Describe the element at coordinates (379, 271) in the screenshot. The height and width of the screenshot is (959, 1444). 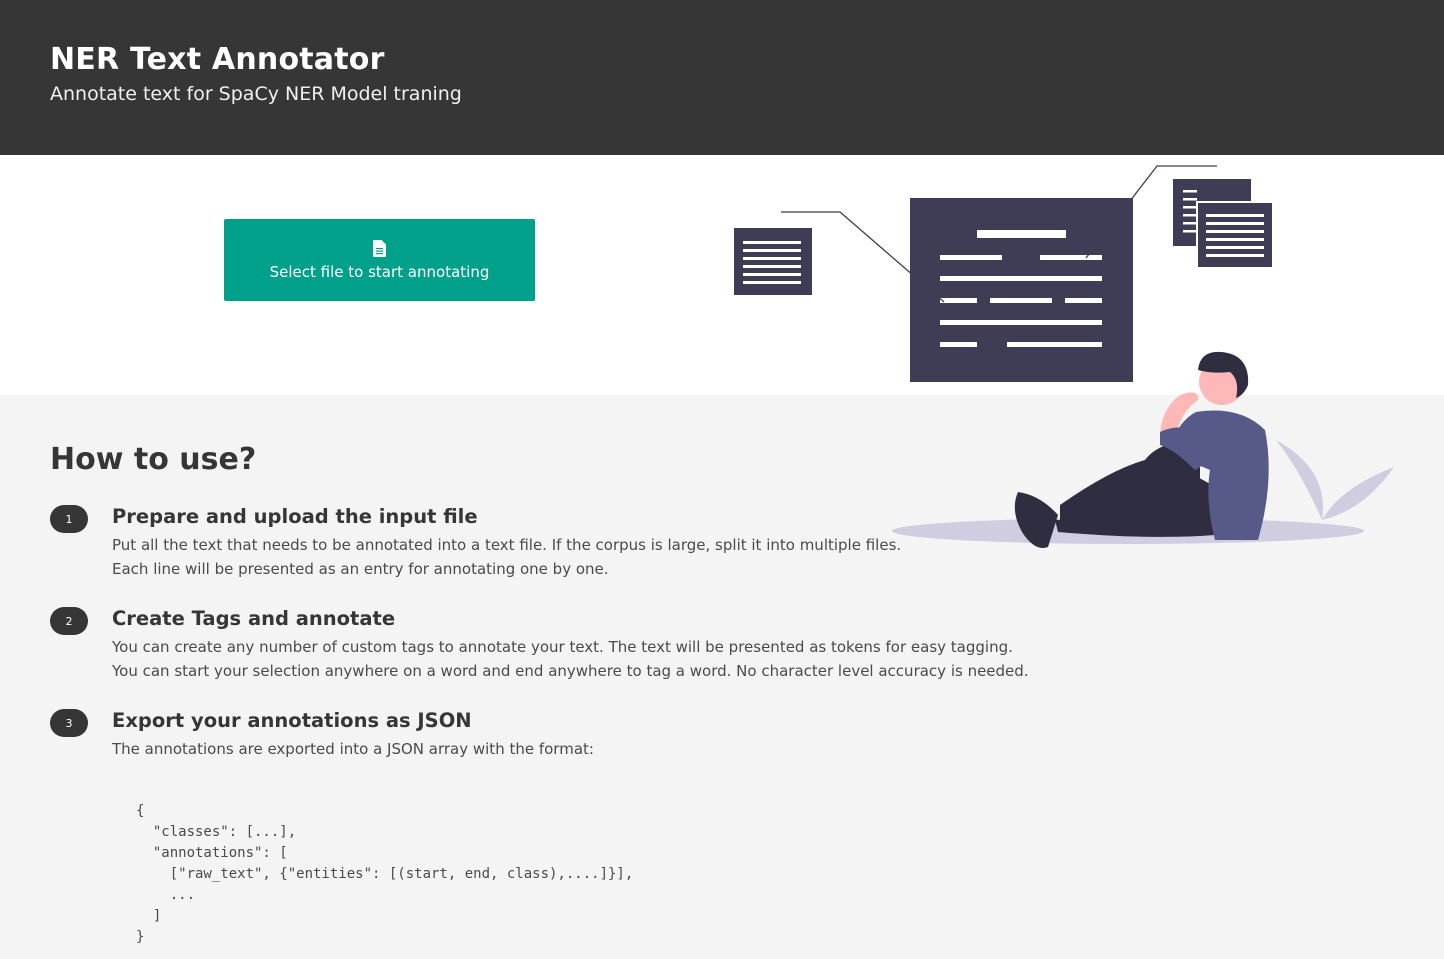
I see `select-file-label: Select file to start annotating` at that location.